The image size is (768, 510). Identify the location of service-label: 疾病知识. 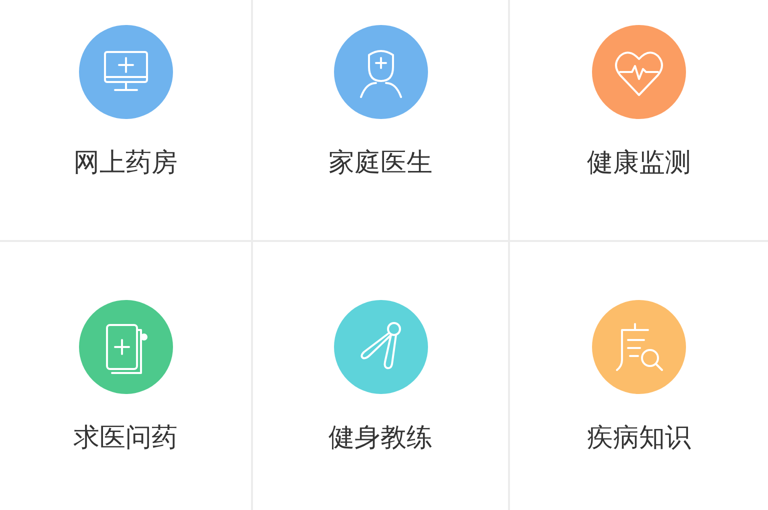
(639, 438).